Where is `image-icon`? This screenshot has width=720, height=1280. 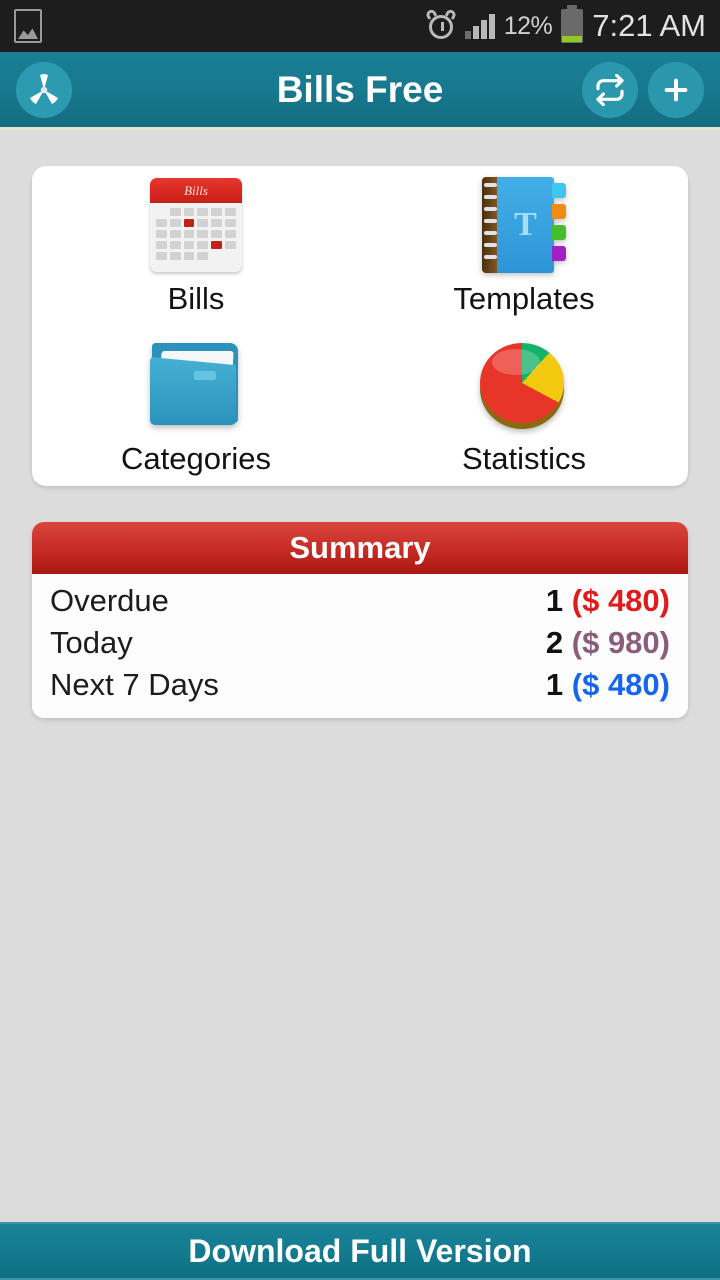 image-icon is located at coordinates (28, 26).